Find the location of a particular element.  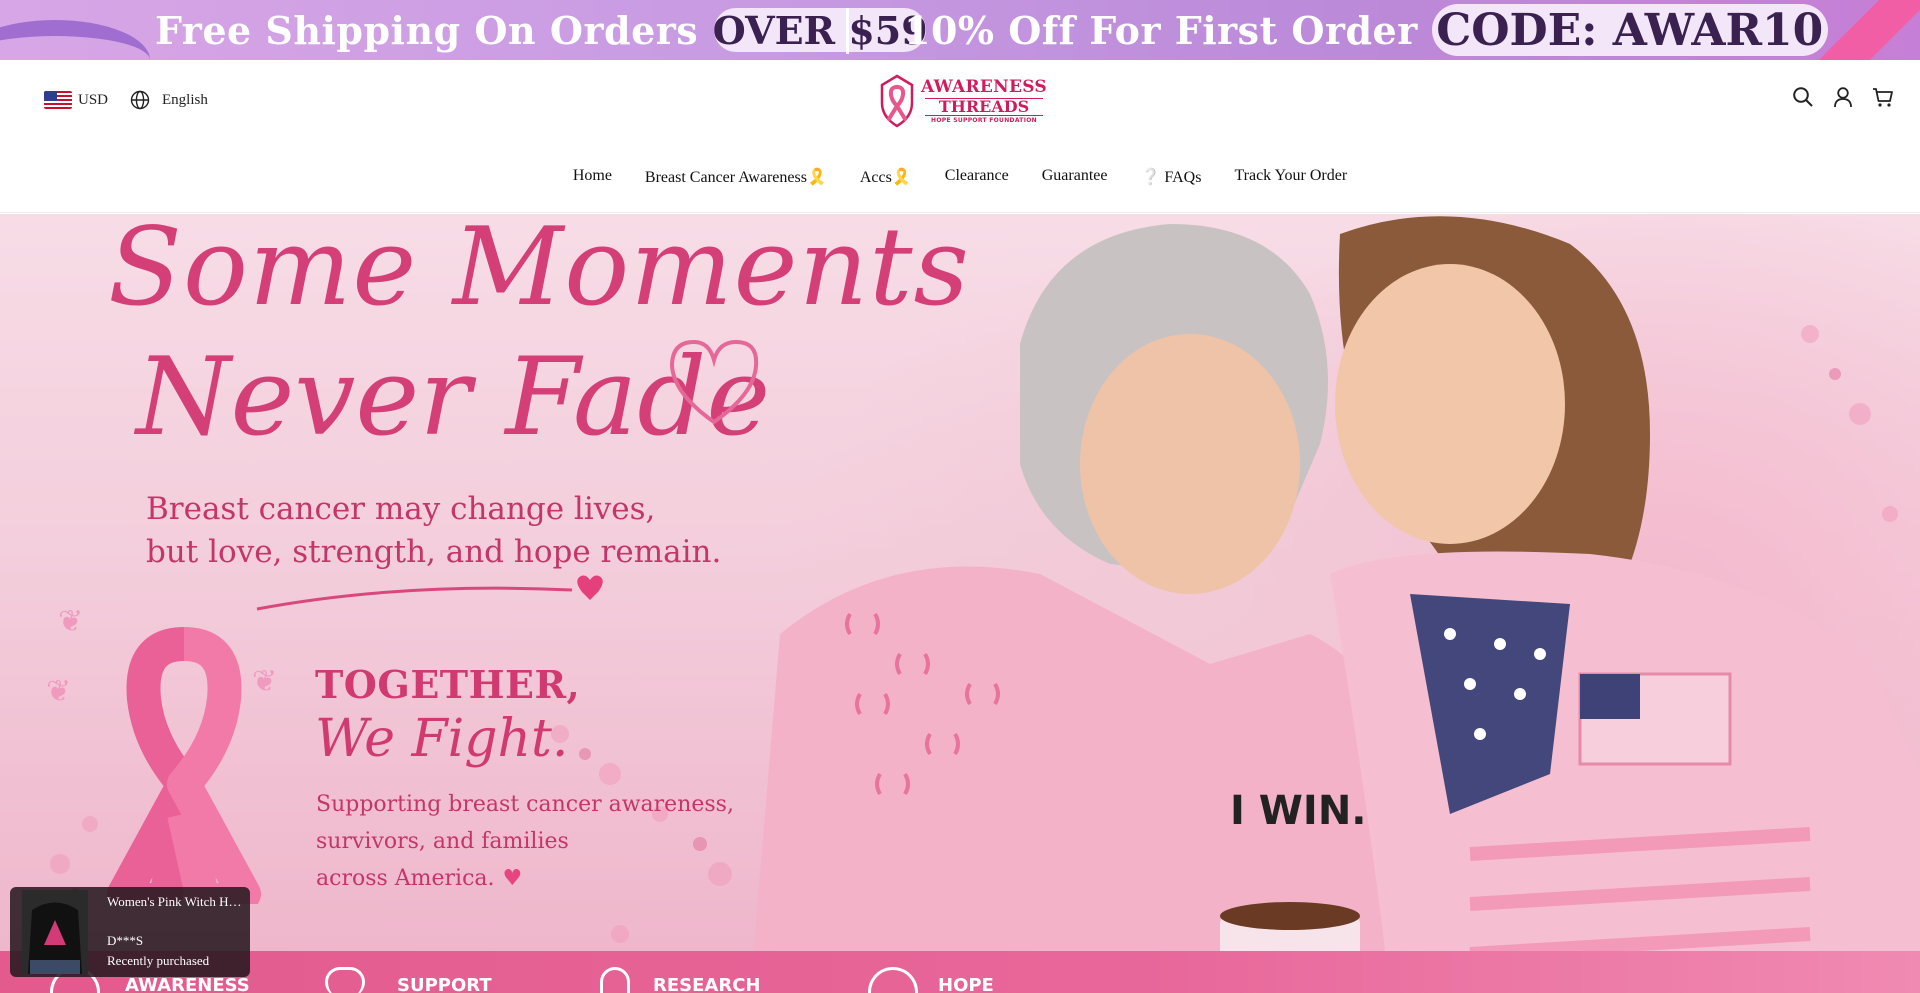

logo-line2: THREADS is located at coordinates (984, 106).